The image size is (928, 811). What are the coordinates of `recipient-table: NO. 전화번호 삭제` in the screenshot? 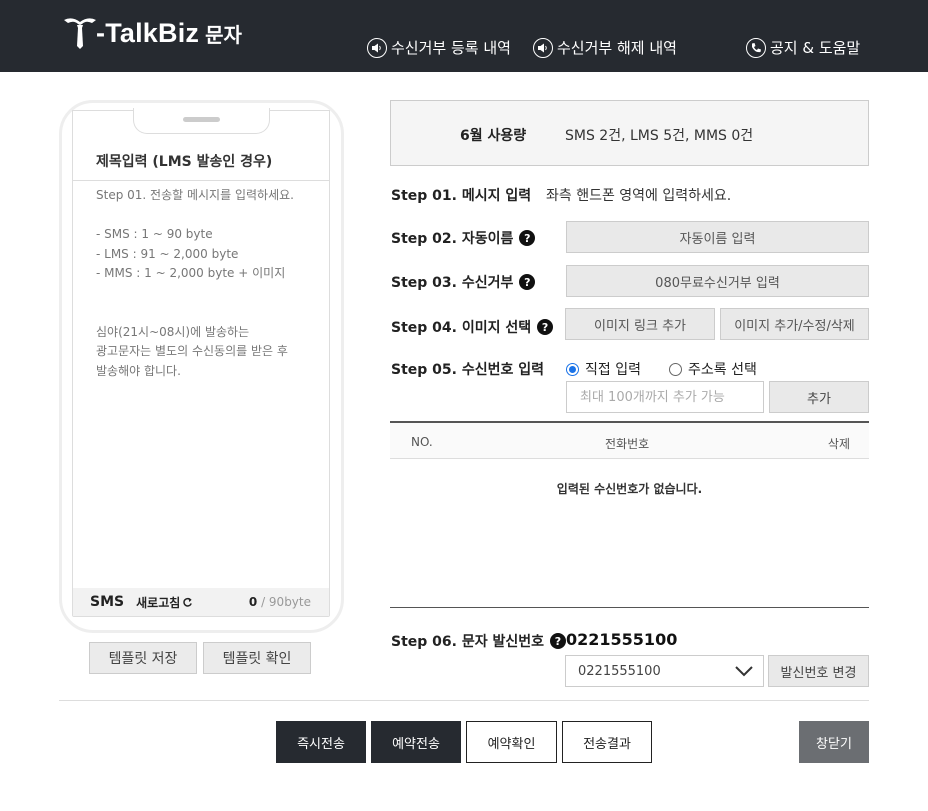 It's located at (629, 440).